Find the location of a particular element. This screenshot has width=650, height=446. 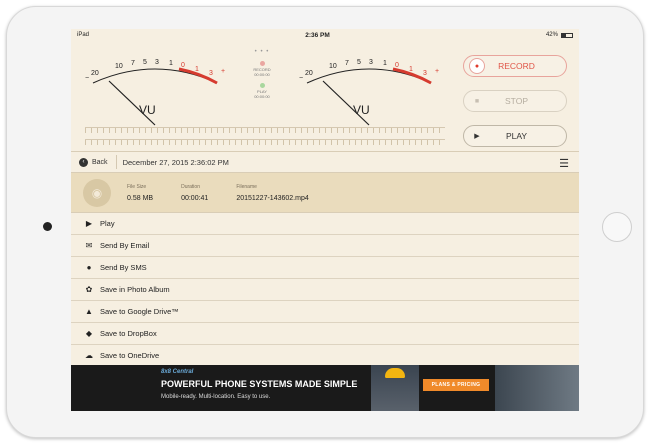

level-ruler-bottom is located at coordinates (265, 142).